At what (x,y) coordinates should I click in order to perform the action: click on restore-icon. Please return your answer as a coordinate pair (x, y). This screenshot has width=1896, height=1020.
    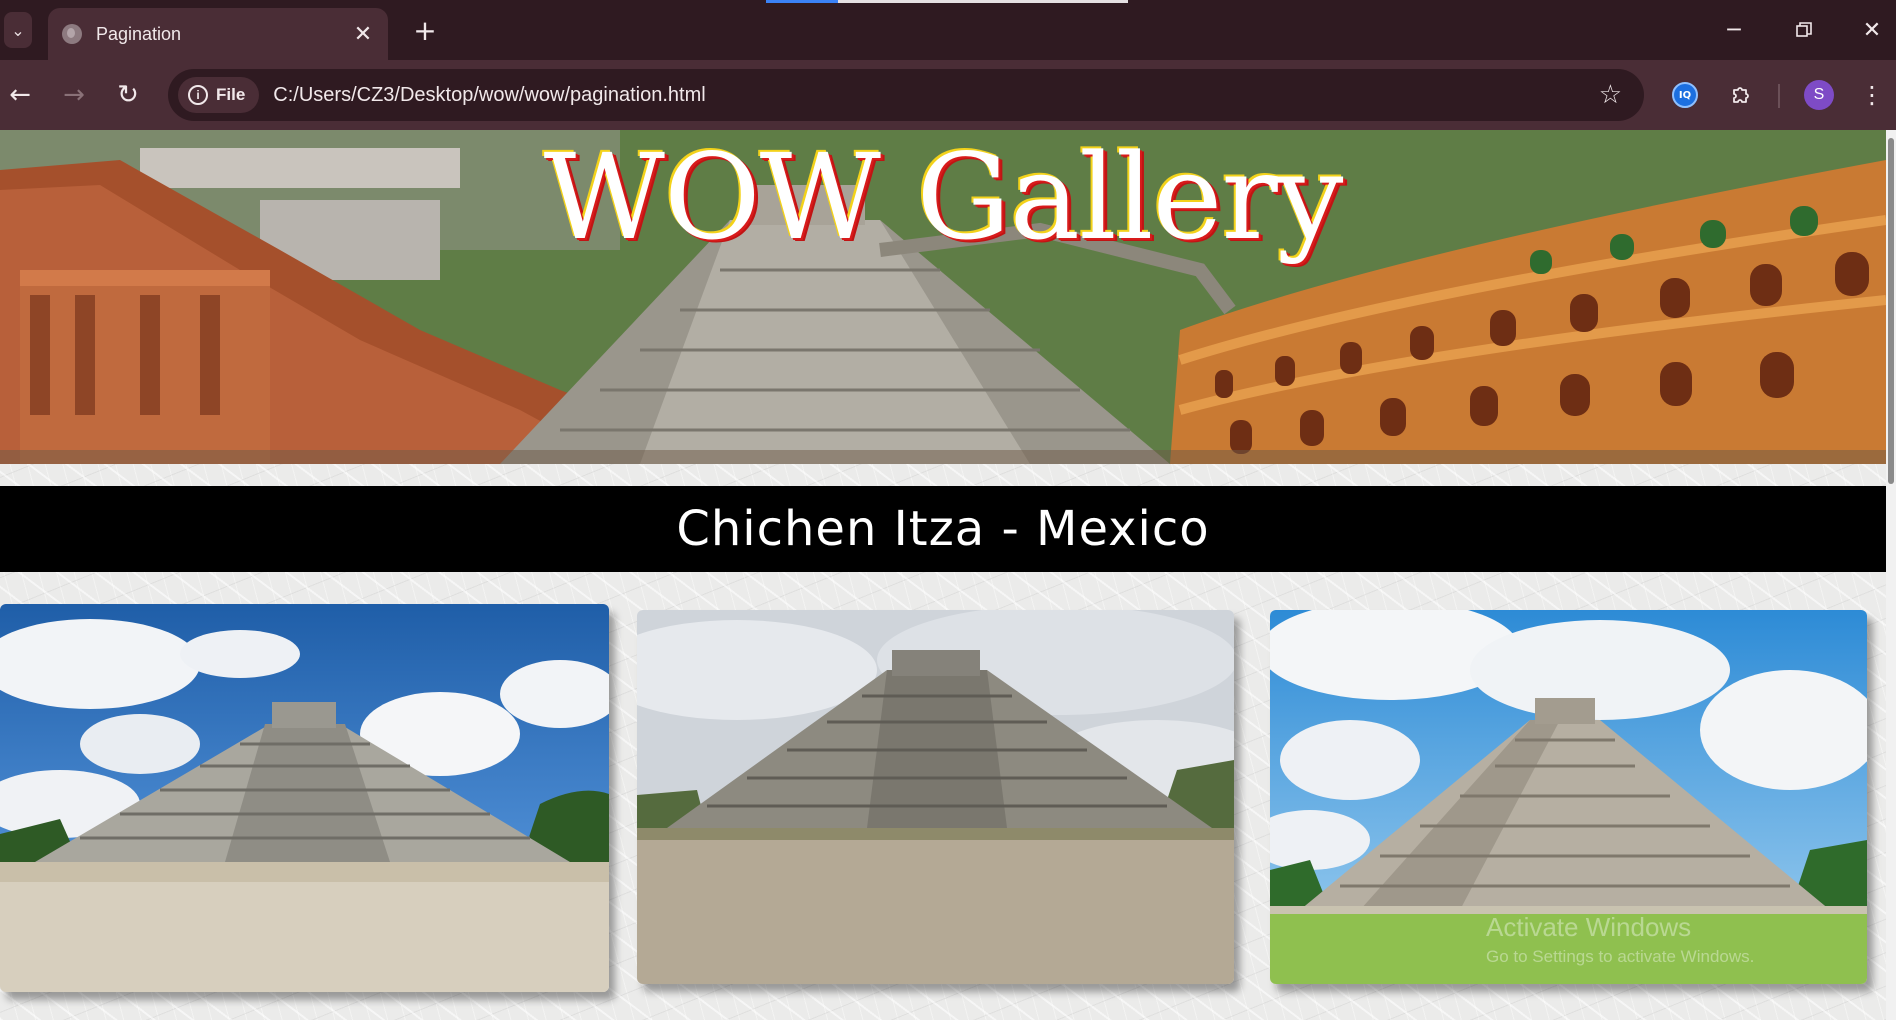
    Looking at the image, I should click on (1804, 29).